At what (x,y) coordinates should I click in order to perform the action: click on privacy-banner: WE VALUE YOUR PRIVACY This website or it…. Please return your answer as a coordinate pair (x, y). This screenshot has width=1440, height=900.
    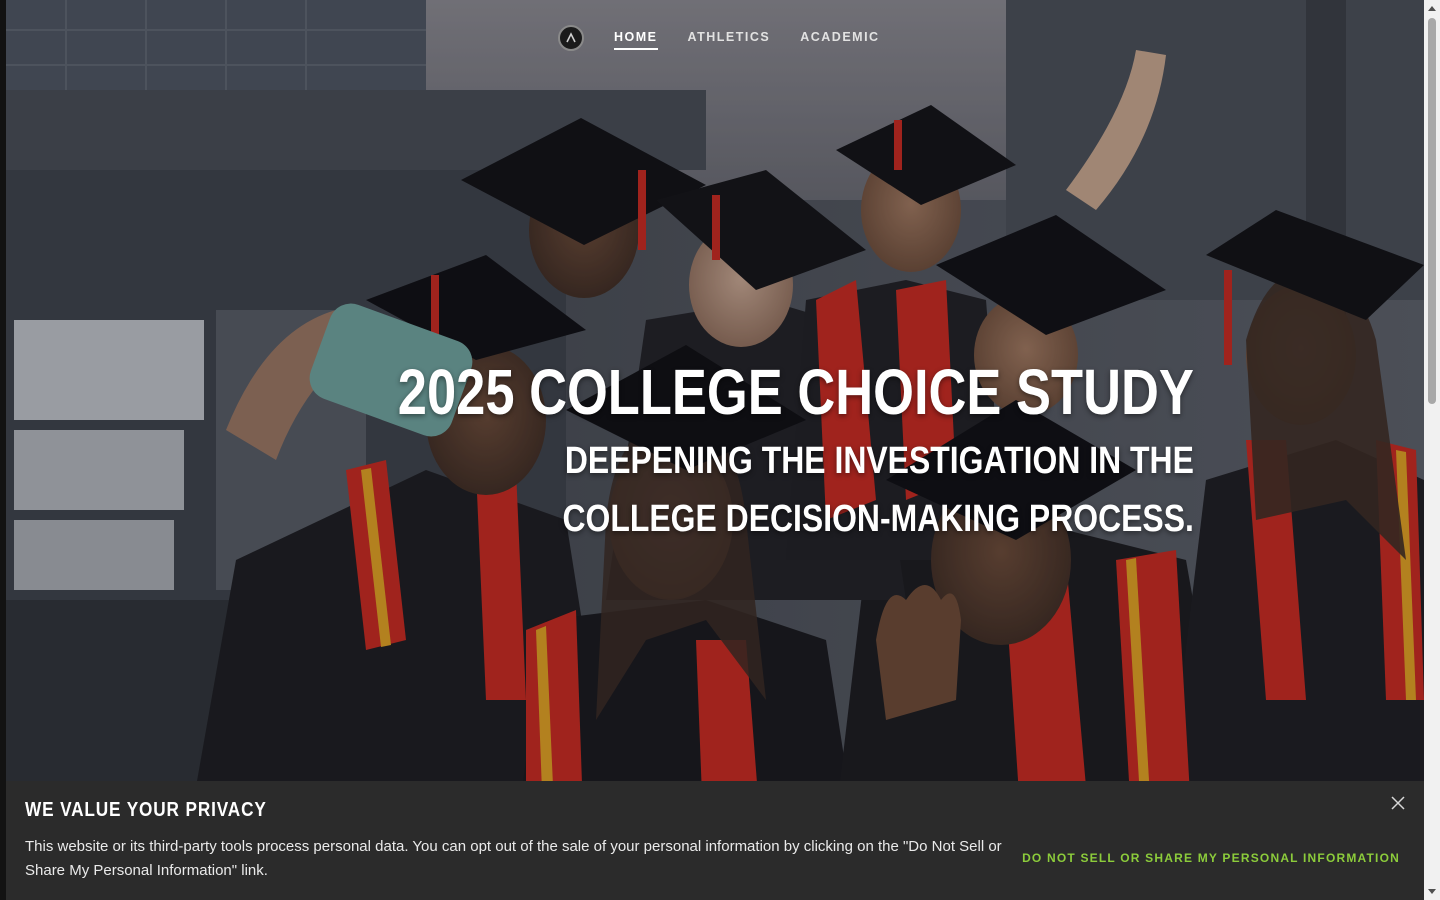
    Looking at the image, I should click on (715, 840).